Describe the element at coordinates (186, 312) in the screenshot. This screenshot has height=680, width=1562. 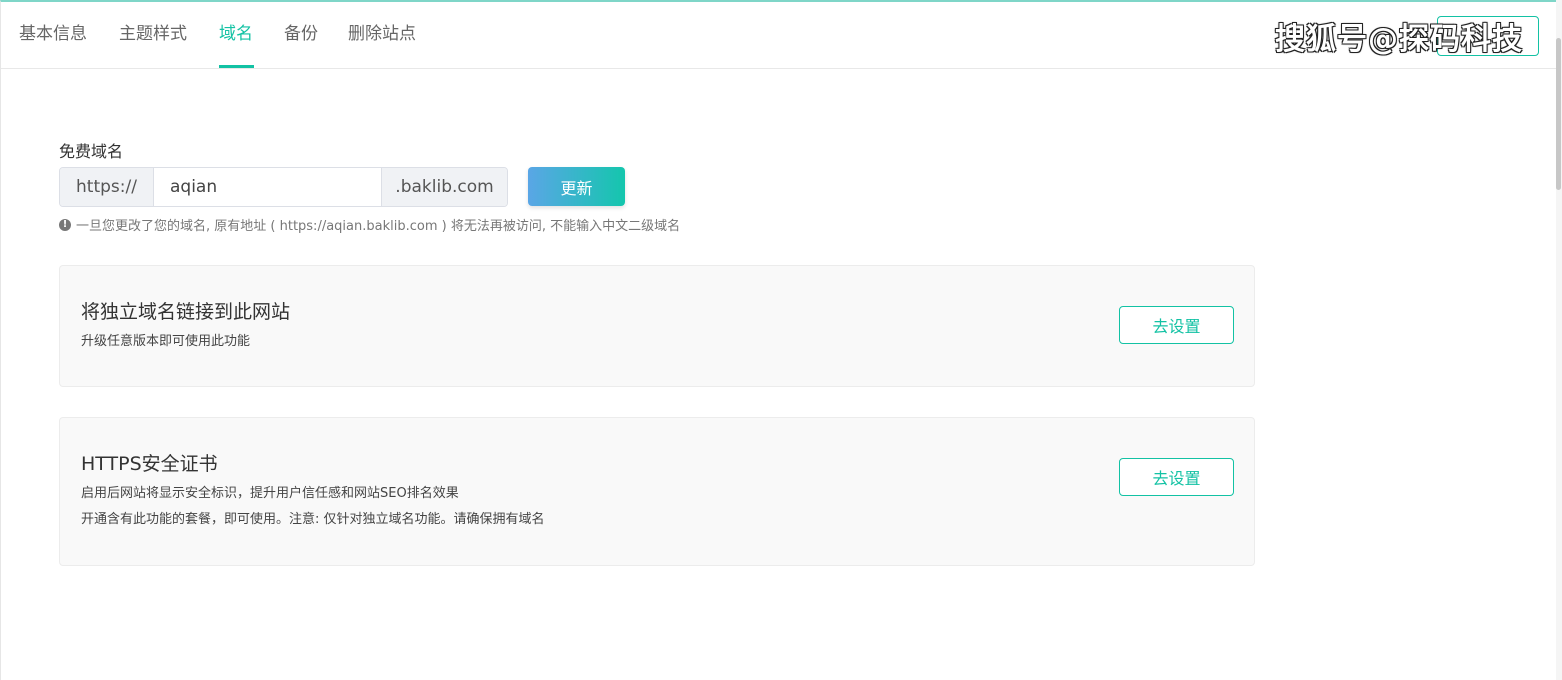
I see `custom-domain-title: 将独立域名链接到此网站` at that location.